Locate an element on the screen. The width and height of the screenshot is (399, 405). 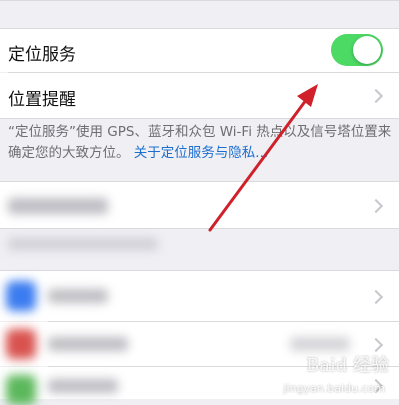
annotation-arrow is located at coordinates (263, 158).